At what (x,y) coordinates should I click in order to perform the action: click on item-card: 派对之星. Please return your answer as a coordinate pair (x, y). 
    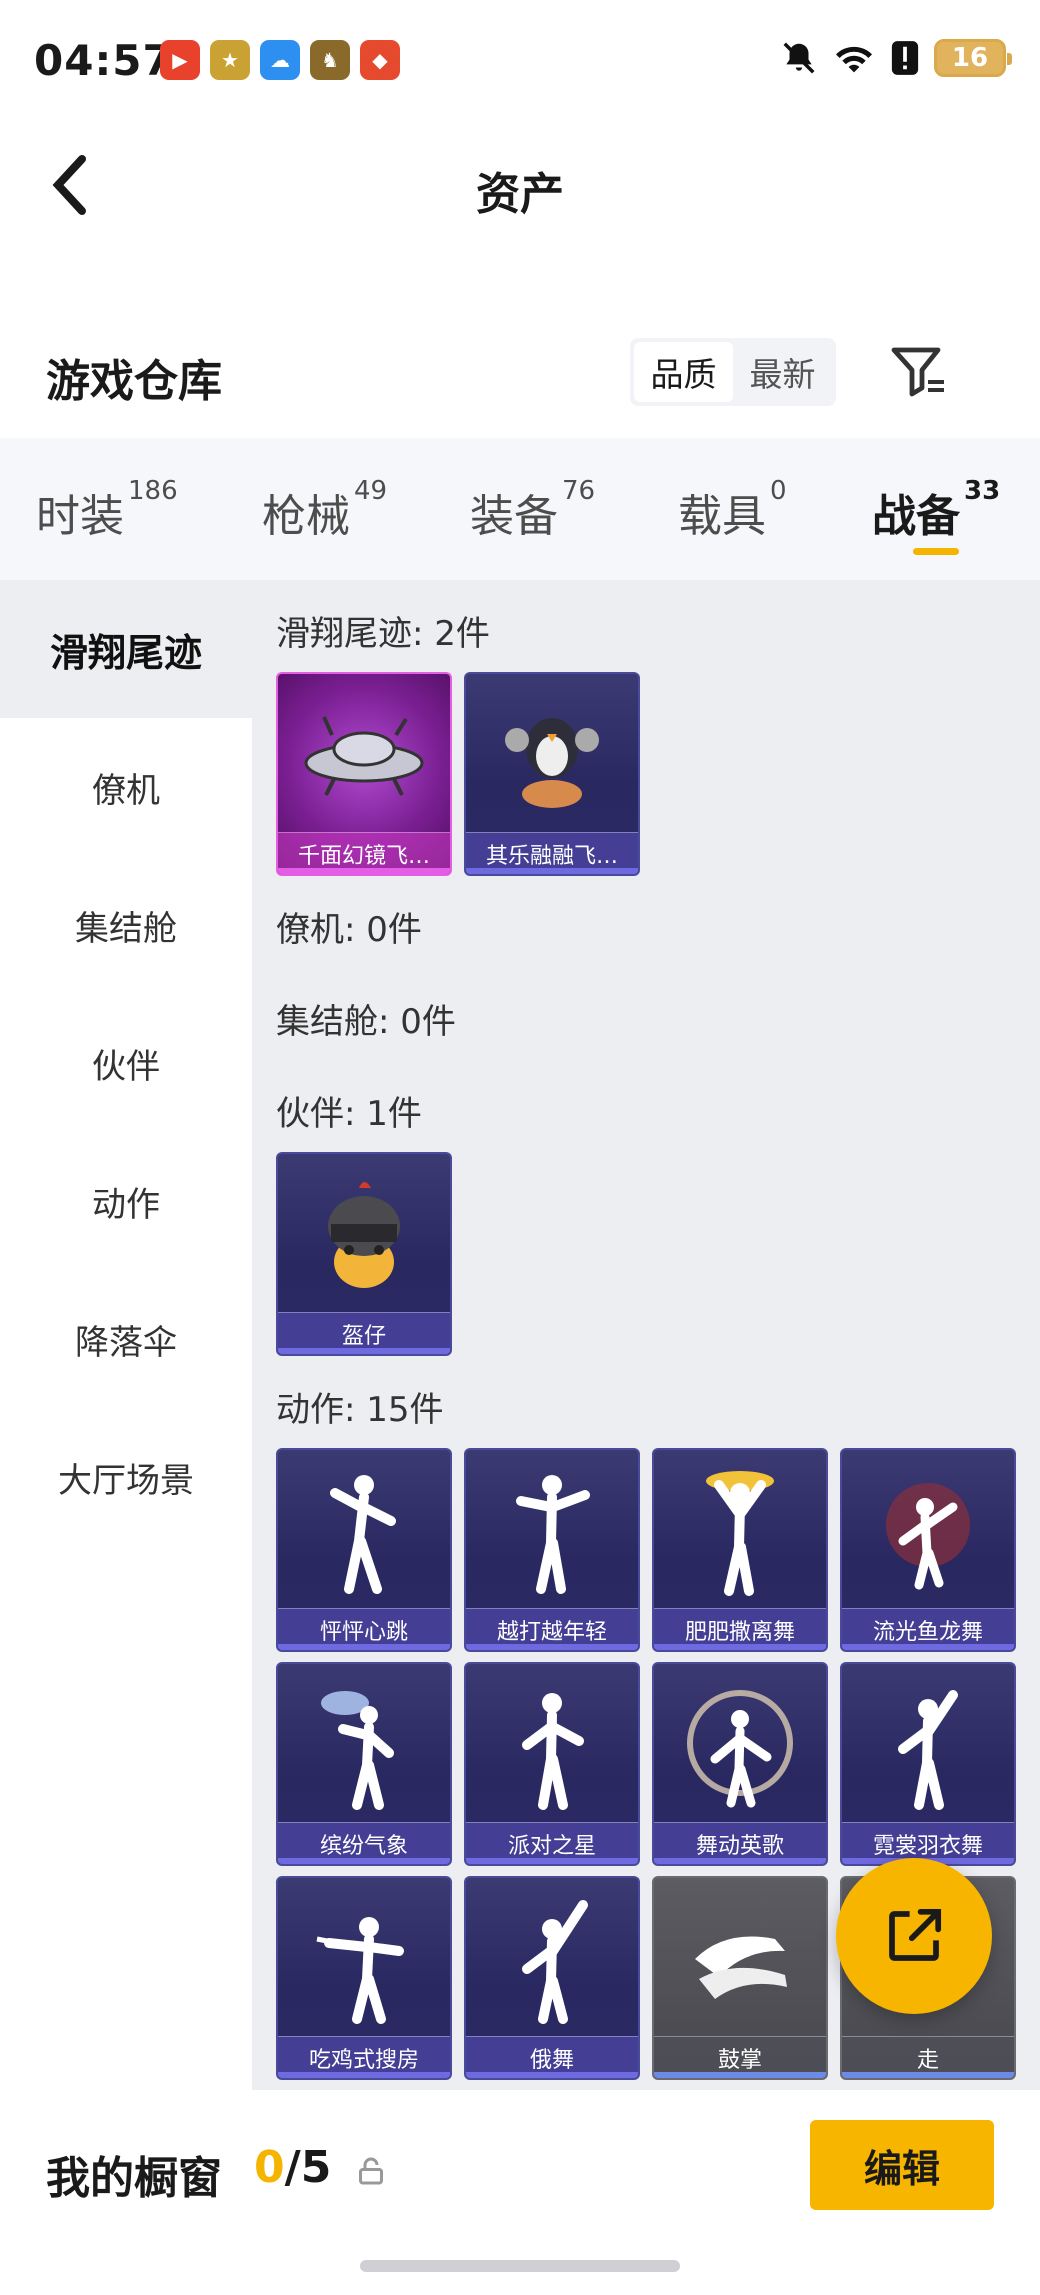
    Looking at the image, I should click on (552, 1764).